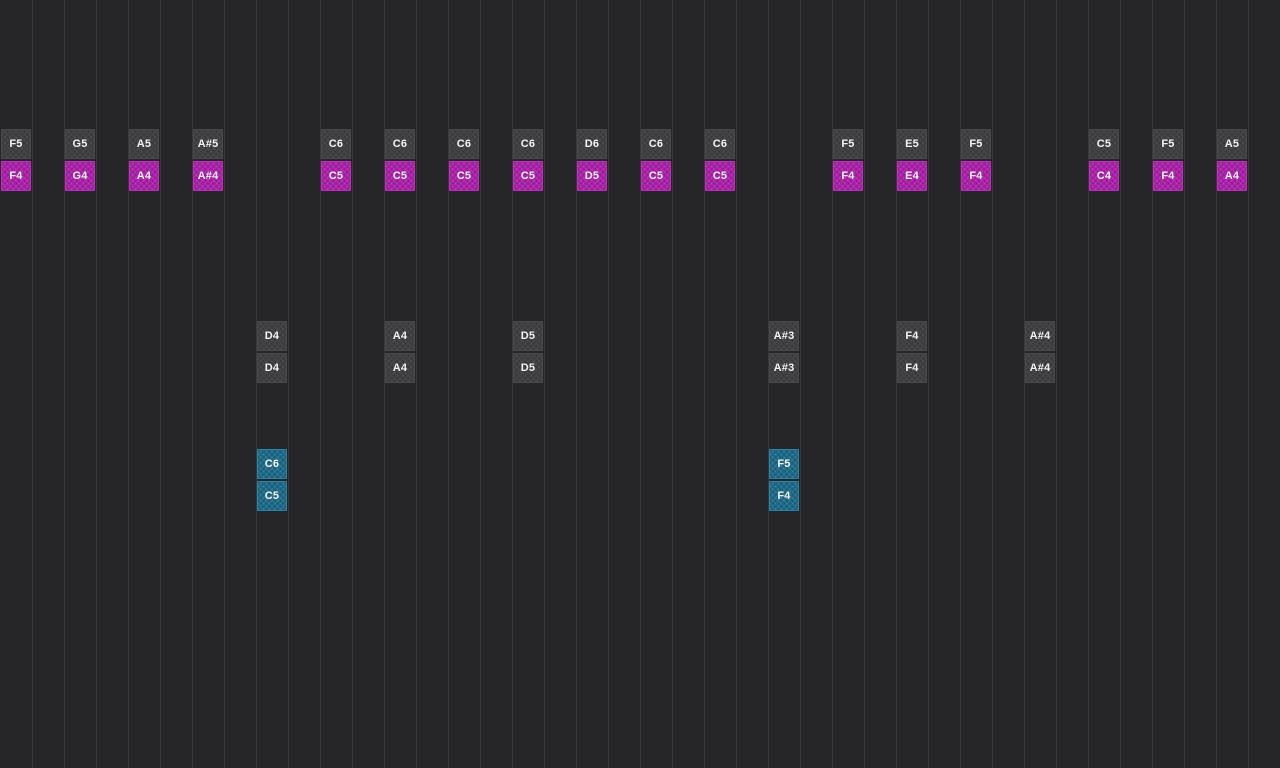 This screenshot has height=768, width=1280. I want to click on note-block-grey: C5, so click(1104, 144).